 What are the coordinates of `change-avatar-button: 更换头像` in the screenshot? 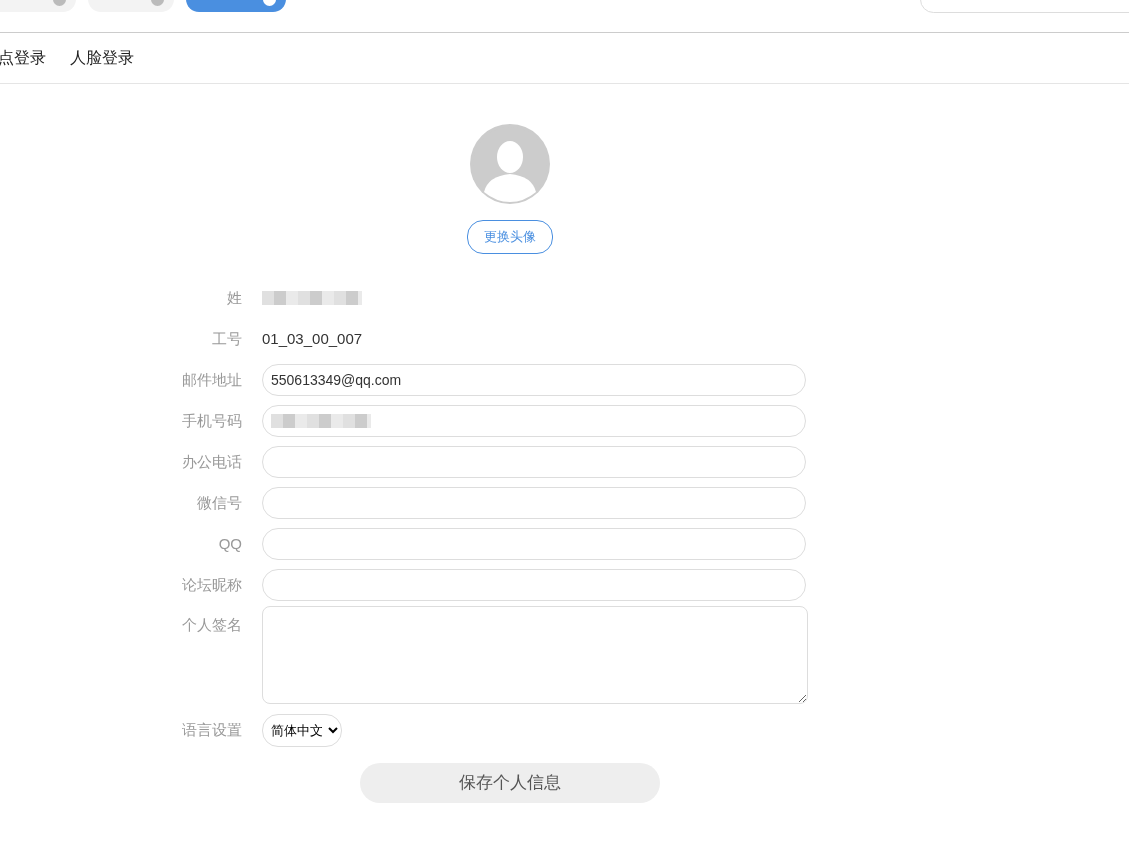 It's located at (510, 237).